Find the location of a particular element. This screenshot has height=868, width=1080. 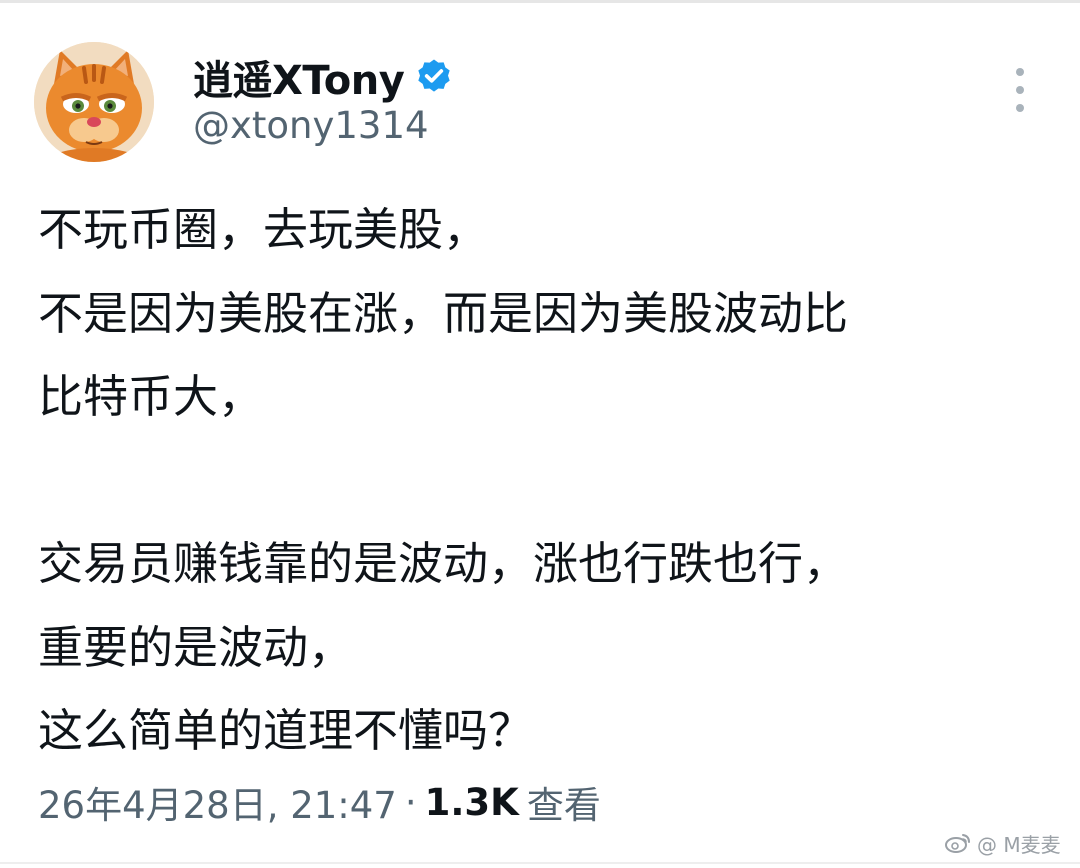

tweet-line: 比特币大， is located at coordinates (151, 396).